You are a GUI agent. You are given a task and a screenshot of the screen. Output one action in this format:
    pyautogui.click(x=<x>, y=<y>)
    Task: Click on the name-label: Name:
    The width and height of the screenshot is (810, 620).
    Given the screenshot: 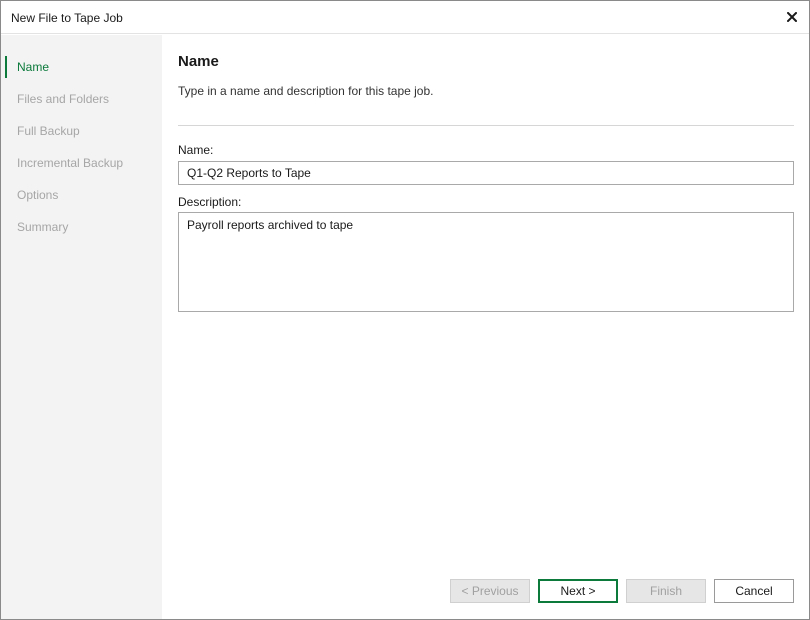 What is the action you would take?
    pyautogui.click(x=196, y=150)
    